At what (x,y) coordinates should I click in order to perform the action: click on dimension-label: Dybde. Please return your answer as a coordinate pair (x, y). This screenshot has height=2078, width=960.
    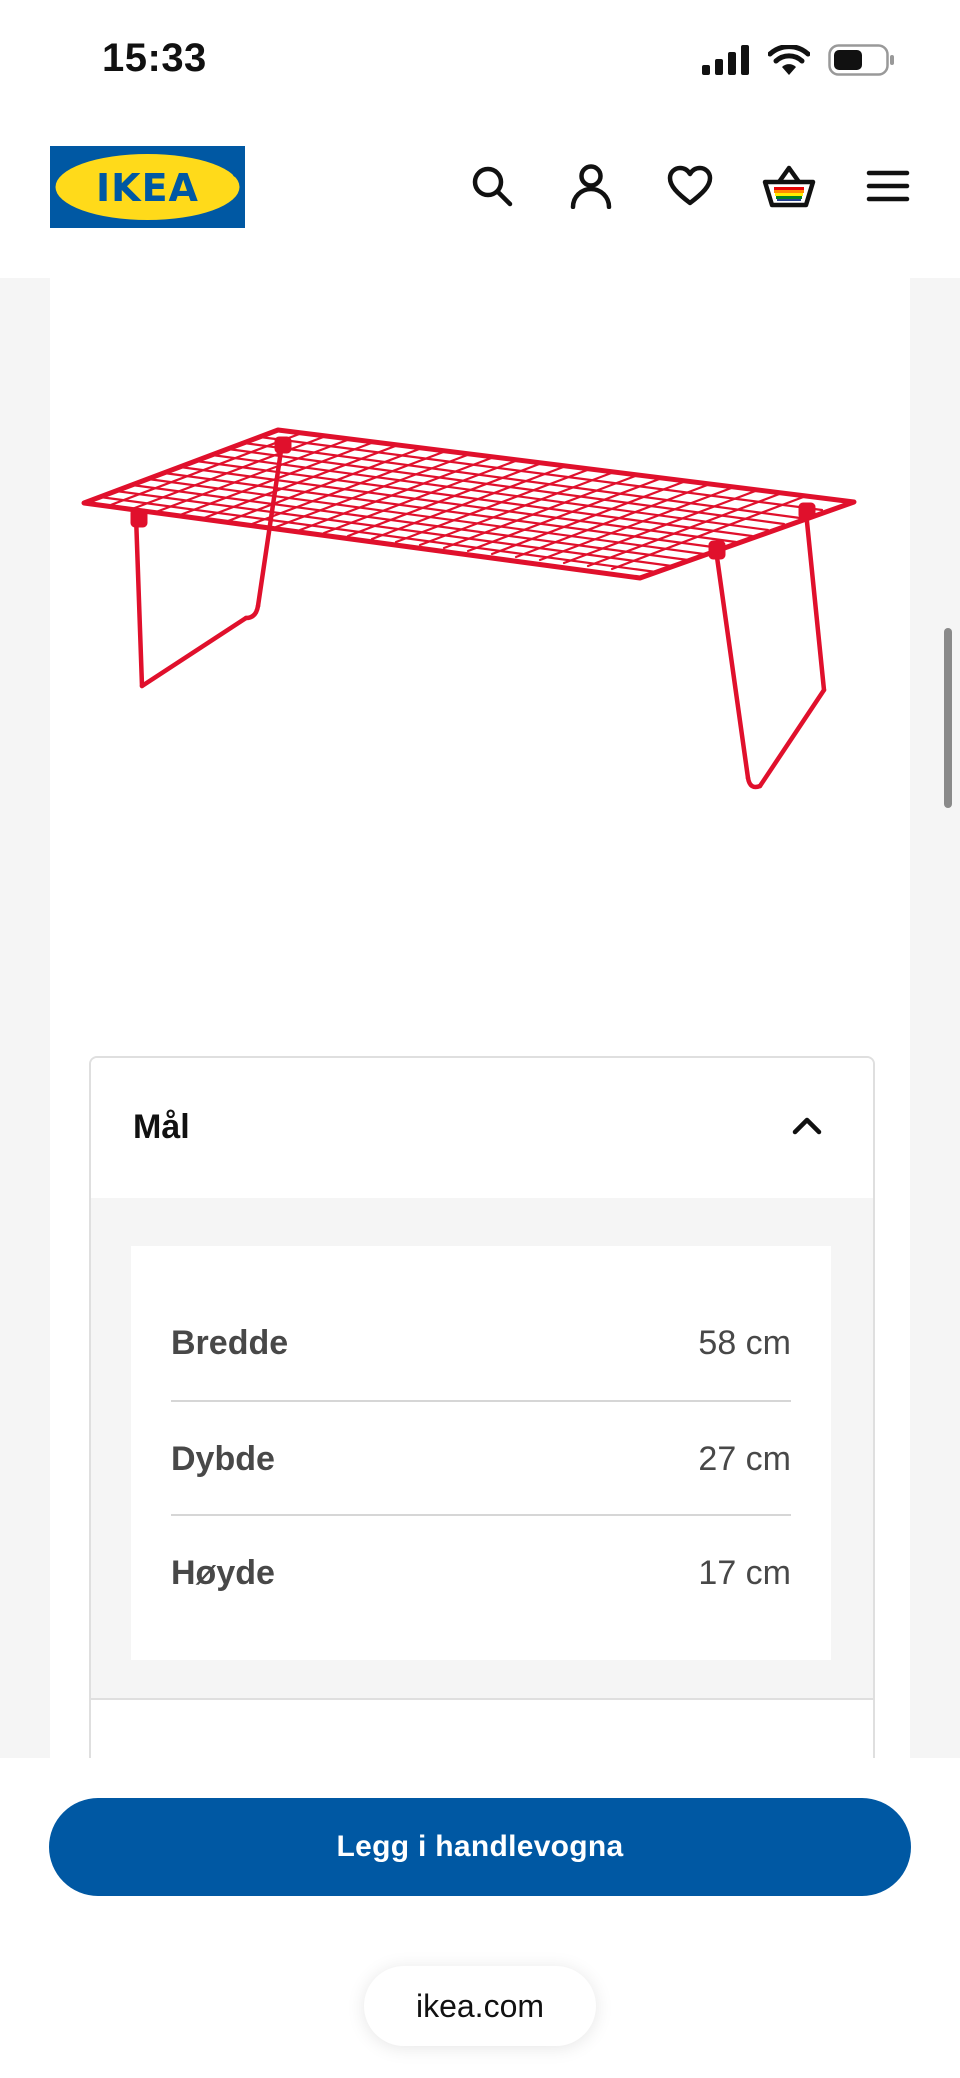
    Looking at the image, I should click on (223, 1458).